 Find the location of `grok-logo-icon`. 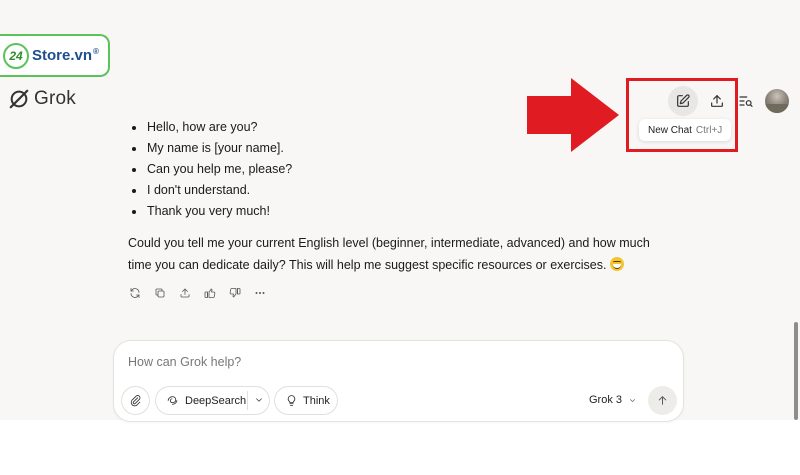

grok-logo-icon is located at coordinates (19, 99).